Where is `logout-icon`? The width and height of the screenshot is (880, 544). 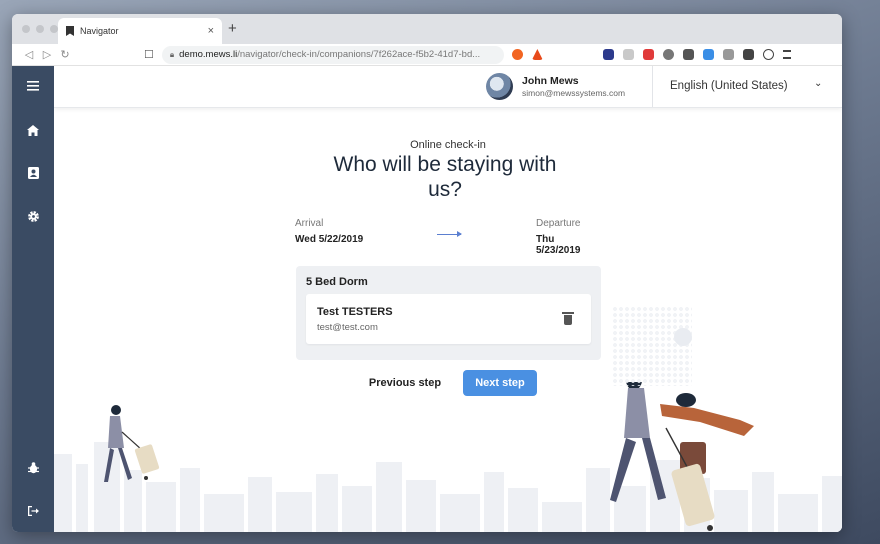 logout-icon is located at coordinates (33, 511).